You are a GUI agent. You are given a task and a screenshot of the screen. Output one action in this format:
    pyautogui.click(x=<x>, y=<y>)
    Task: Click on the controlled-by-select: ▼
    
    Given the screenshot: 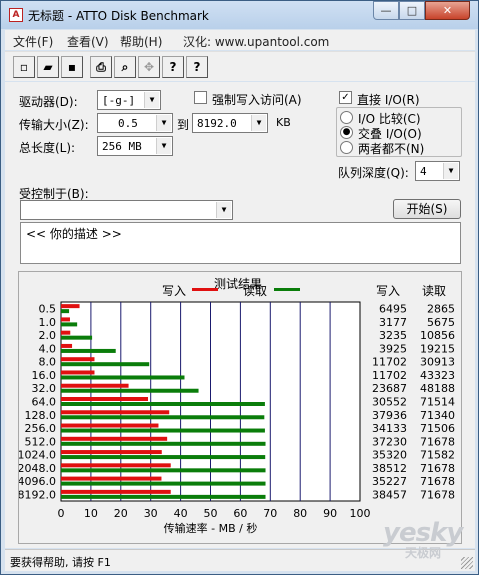 What is the action you would take?
    pyautogui.click(x=126, y=210)
    